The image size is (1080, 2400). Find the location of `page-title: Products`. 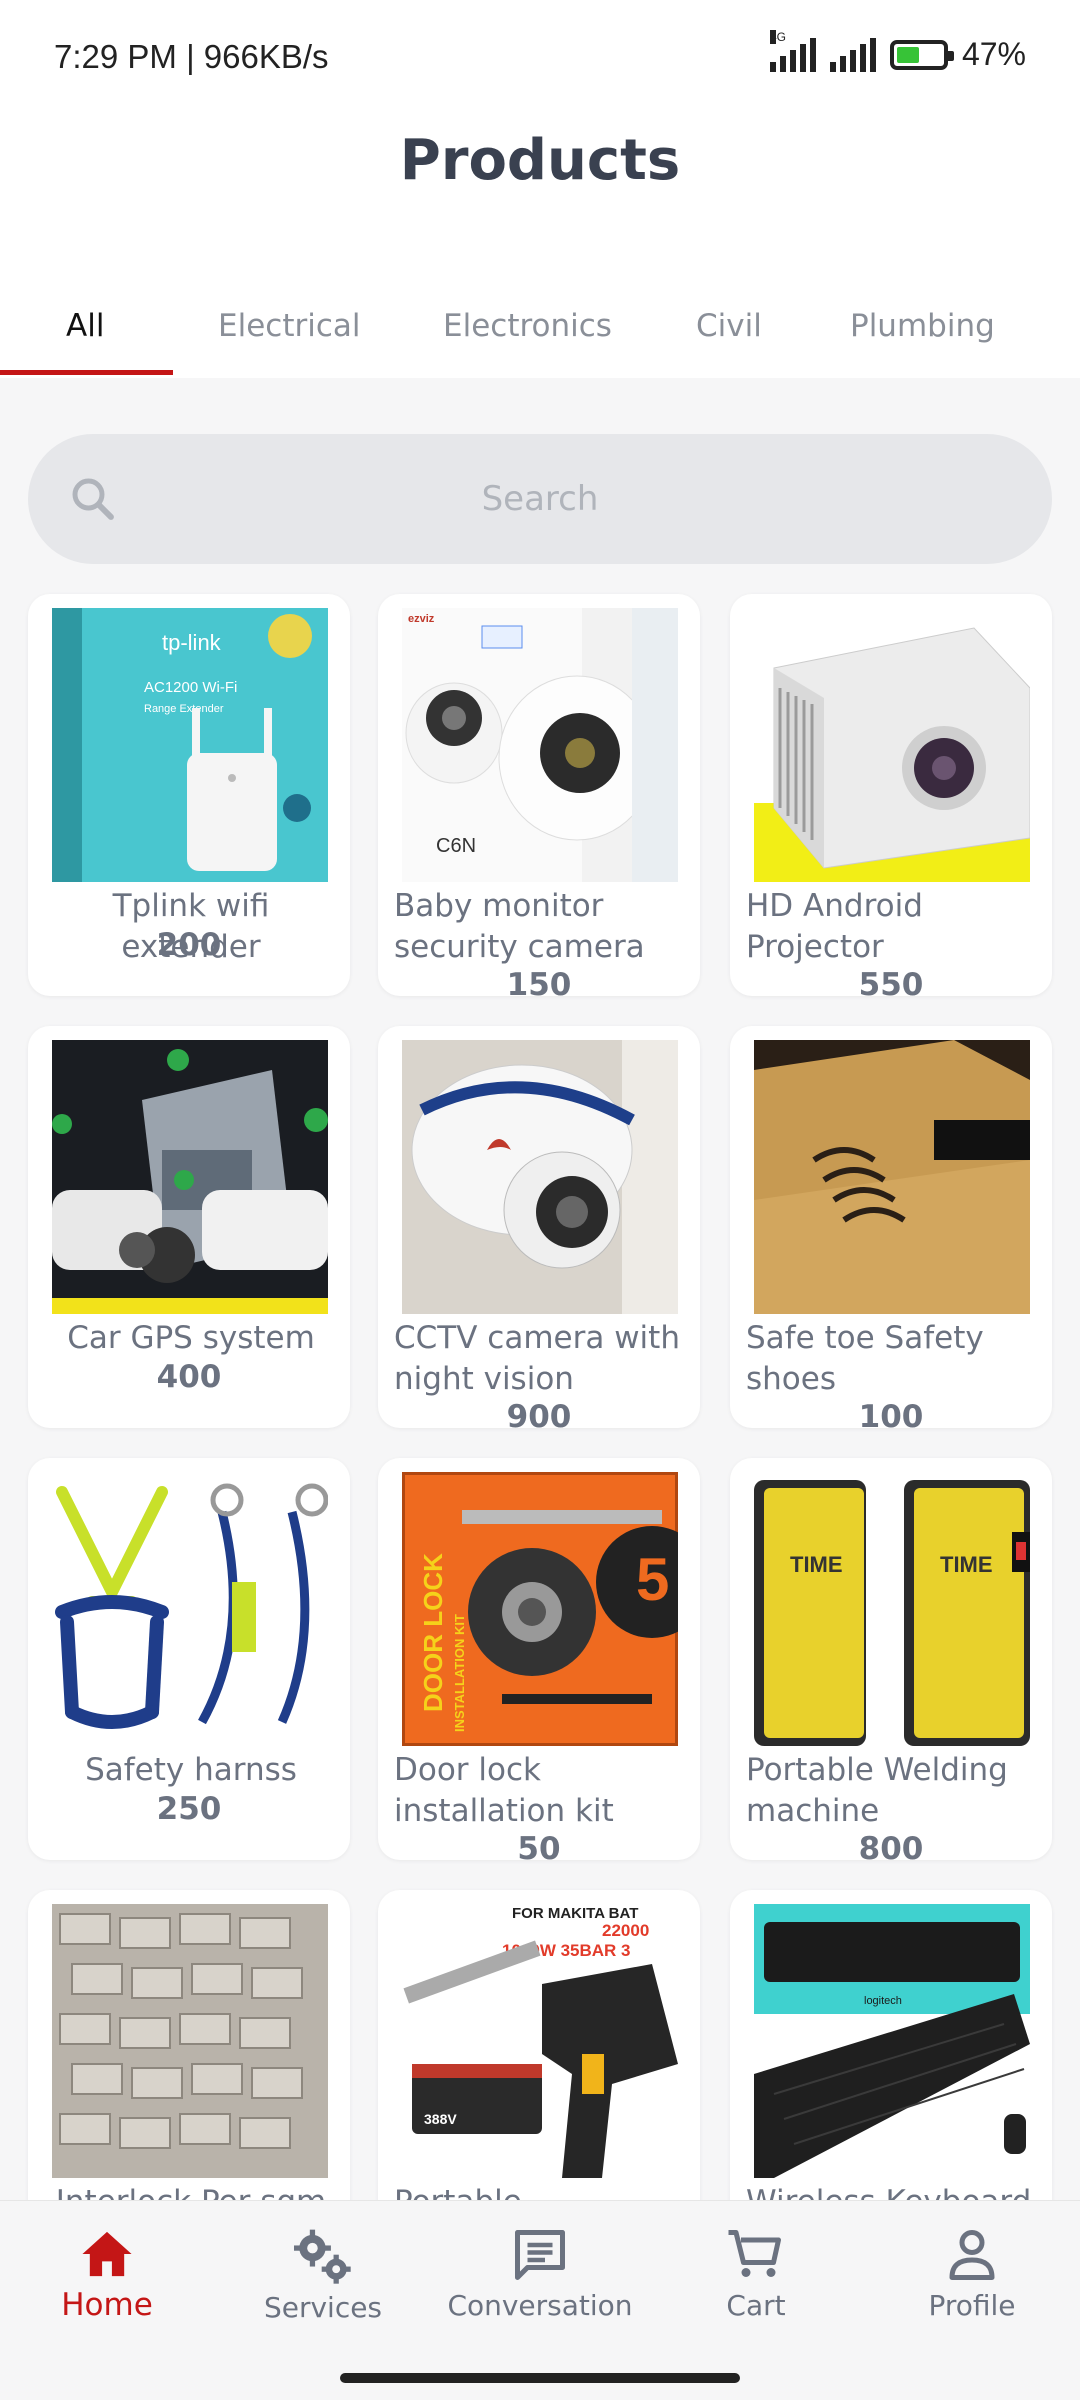

page-title: Products is located at coordinates (540, 160).